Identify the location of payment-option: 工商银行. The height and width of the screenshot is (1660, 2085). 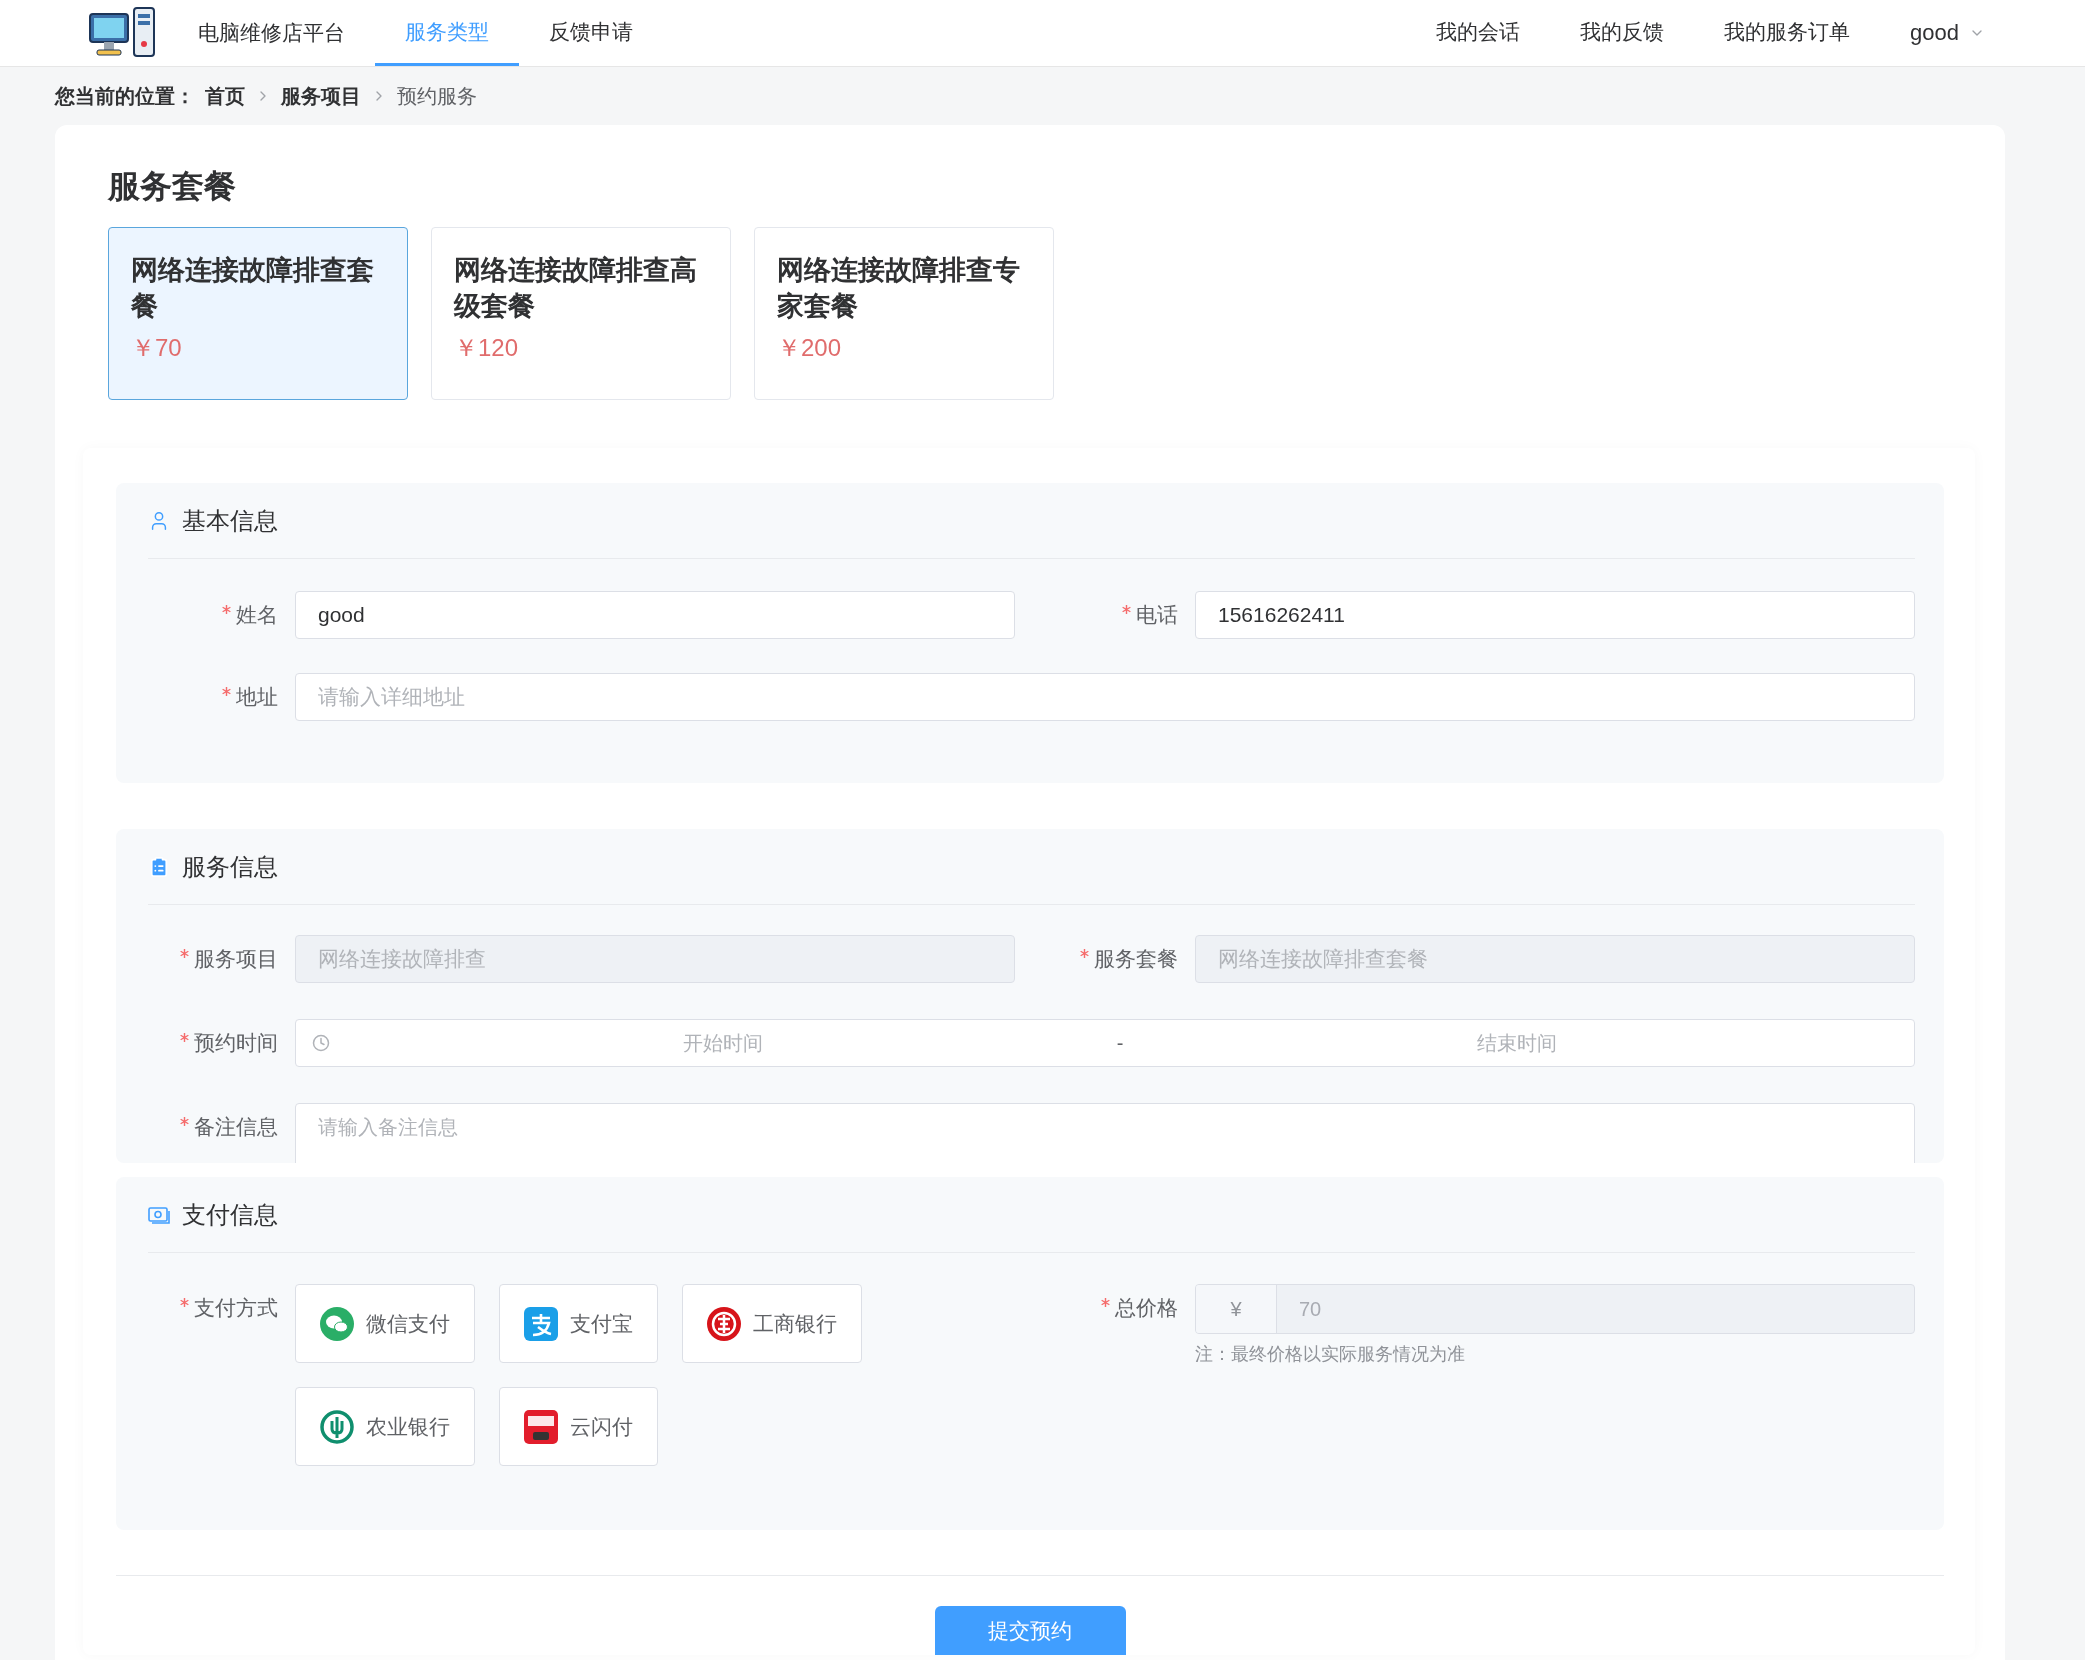
(772, 1323).